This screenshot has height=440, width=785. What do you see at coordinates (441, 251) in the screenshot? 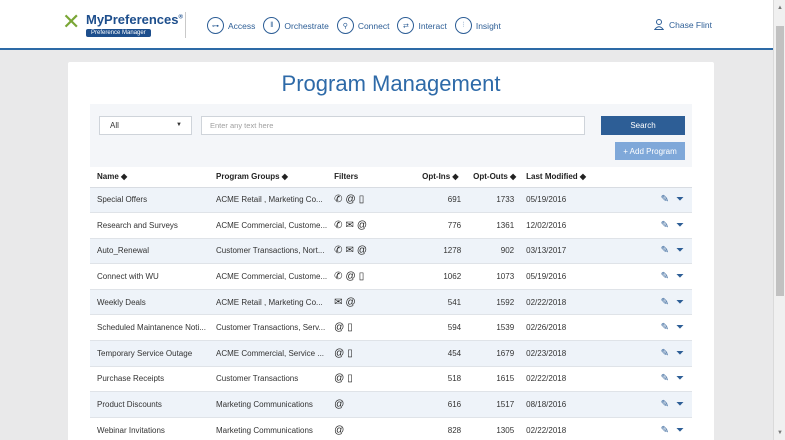
I see `opt-ins-cell: 1278` at bounding box center [441, 251].